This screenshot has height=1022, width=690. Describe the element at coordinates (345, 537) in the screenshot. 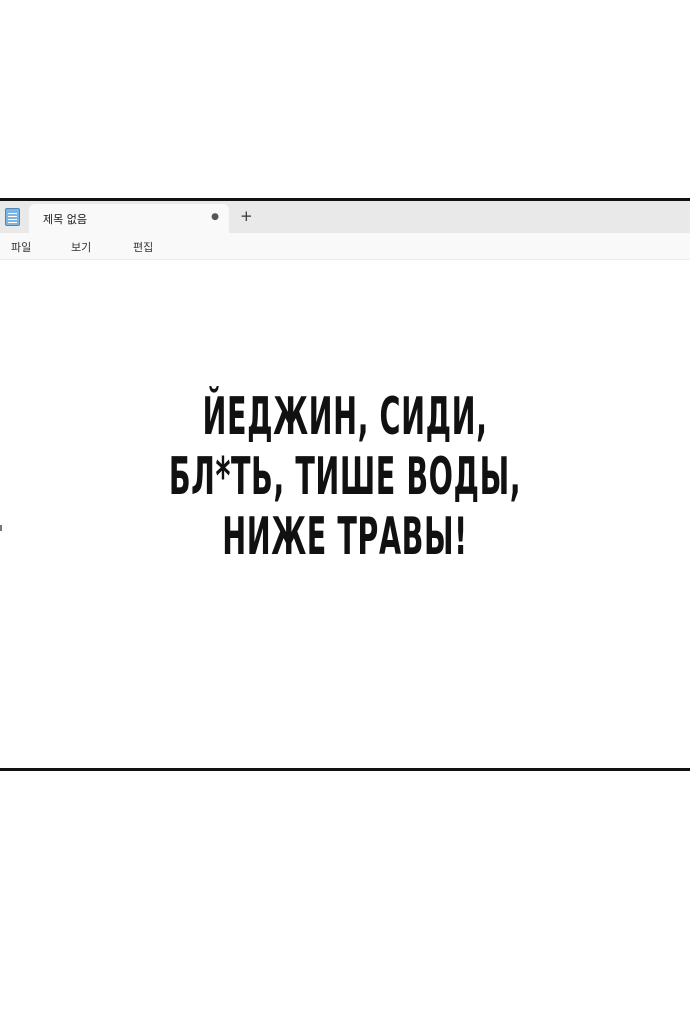

I see `text-line-3: НИЖЕ ТРАВЫ!` at that location.